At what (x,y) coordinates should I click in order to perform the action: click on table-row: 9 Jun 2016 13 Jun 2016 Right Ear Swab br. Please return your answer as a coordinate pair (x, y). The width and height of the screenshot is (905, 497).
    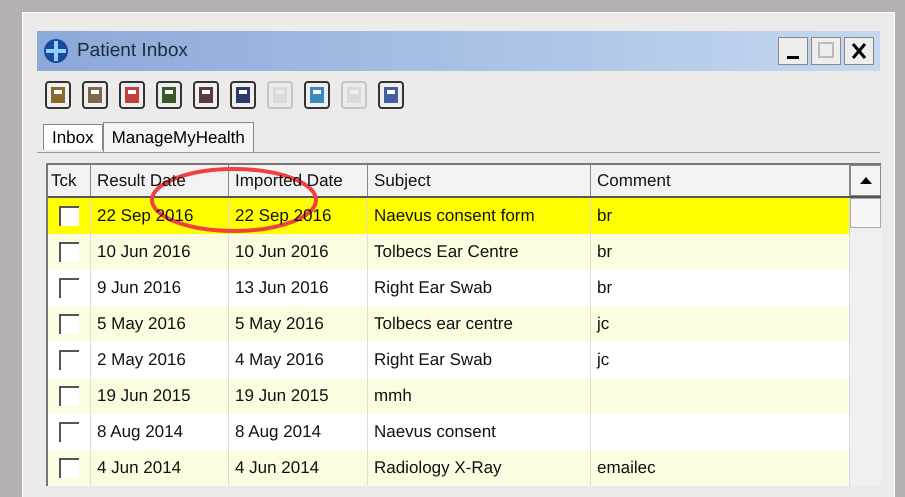
    Looking at the image, I should click on (449, 288).